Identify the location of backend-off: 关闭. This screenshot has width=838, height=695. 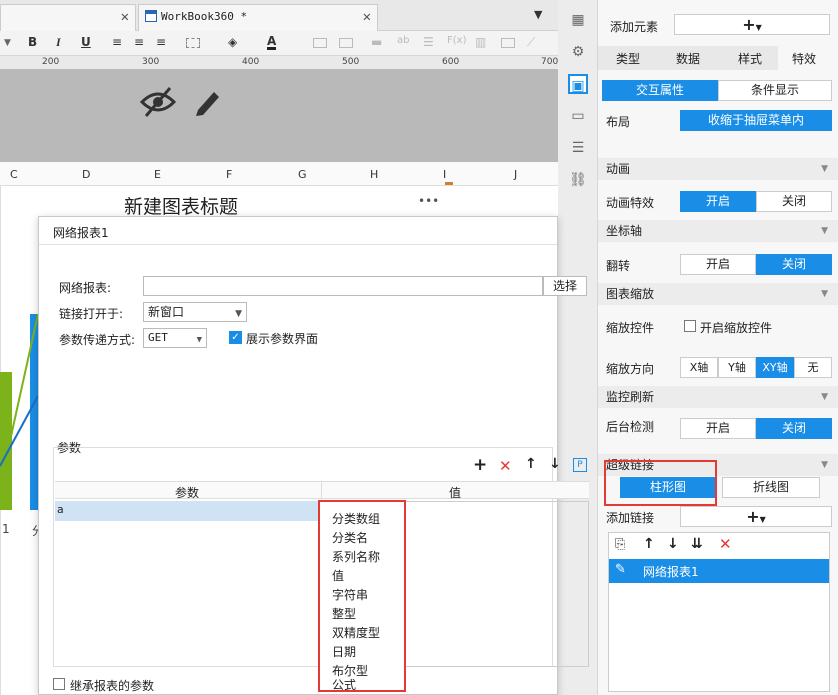
(794, 428).